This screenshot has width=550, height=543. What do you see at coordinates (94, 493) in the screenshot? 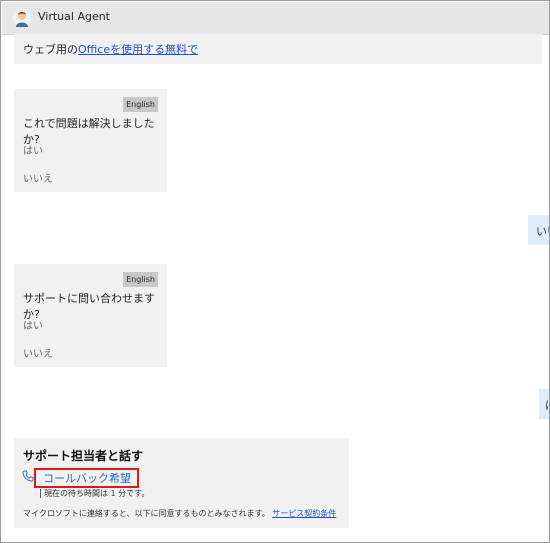
I see `wait-time-text: 現在の待ち時間は 1 分です。` at bounding box center [94, 493].